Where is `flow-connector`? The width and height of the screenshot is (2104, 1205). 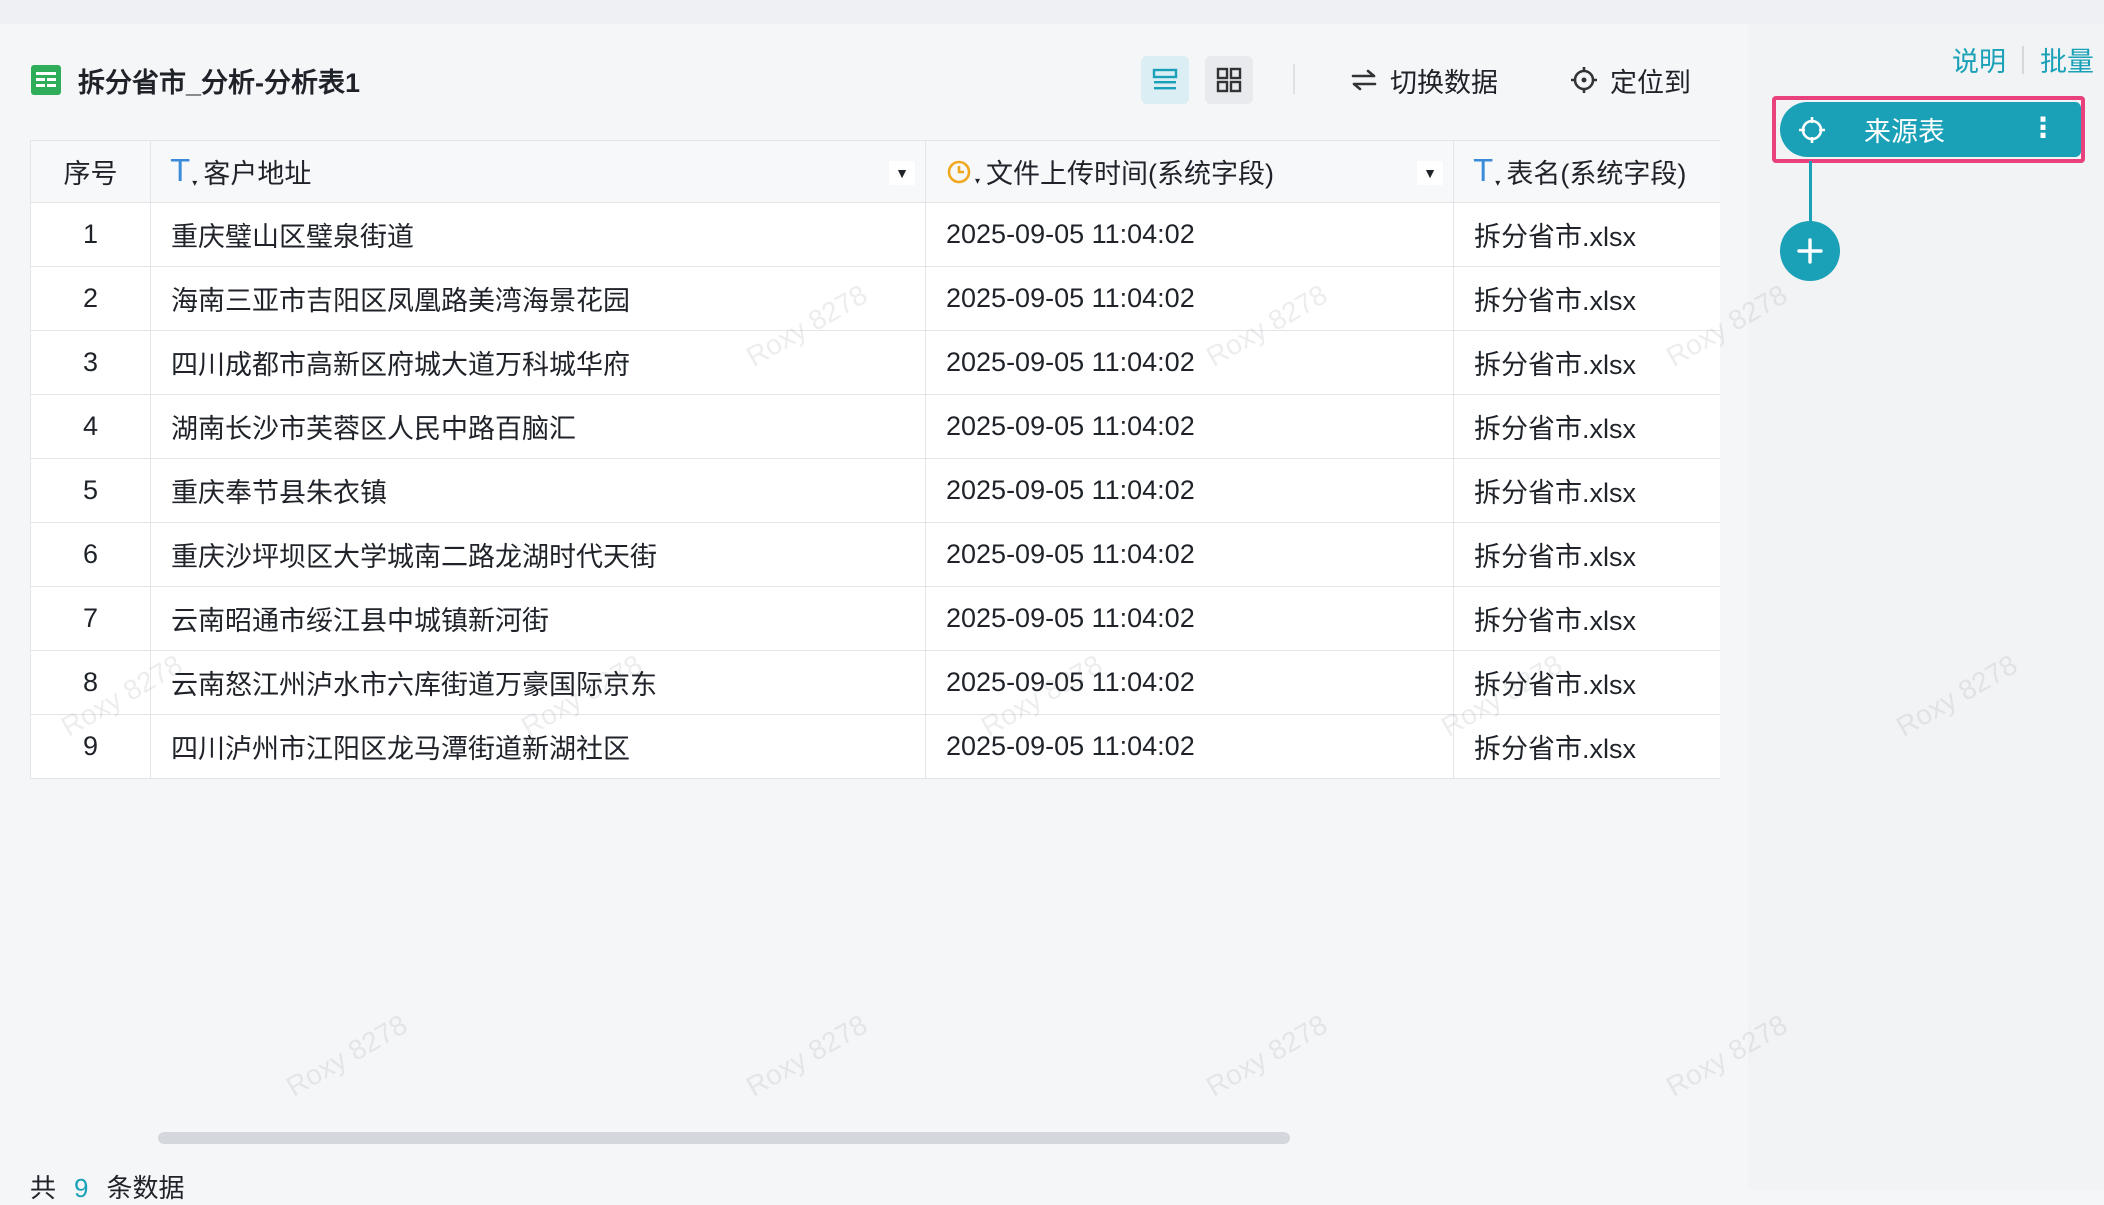 flow-connector is located at coordinates (1810, 192).